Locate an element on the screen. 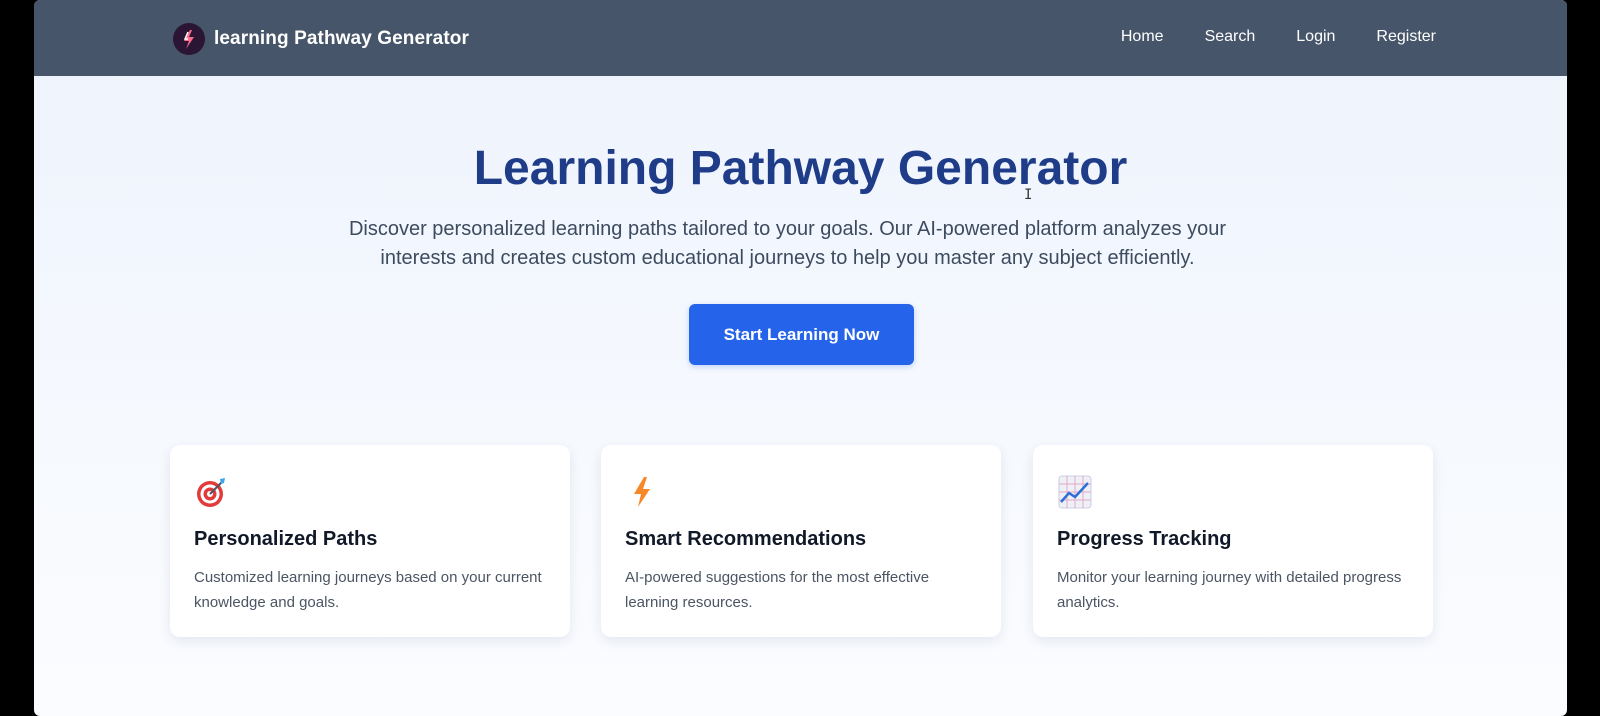 This screenshot has width=1600, height=716. text-cursor-icon: I is located at coordinates (1028, 195).